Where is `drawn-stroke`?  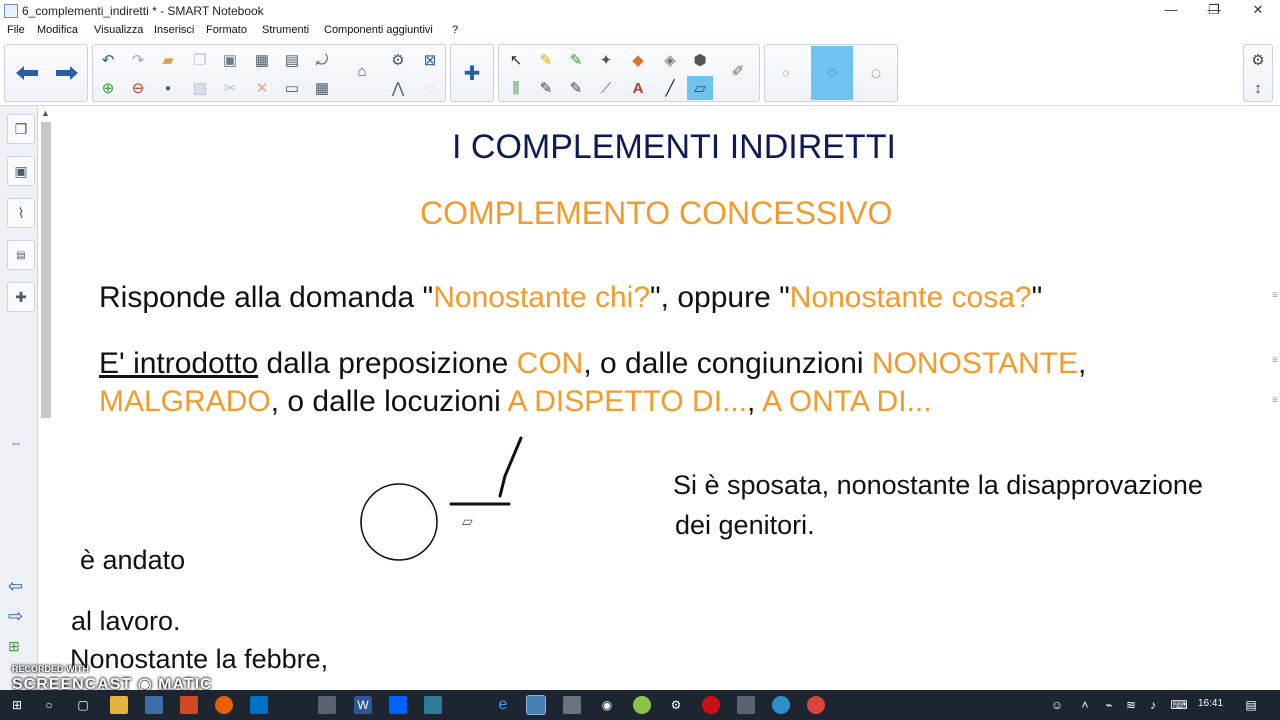 drawn-stroke is located at coordinates (510, 467).